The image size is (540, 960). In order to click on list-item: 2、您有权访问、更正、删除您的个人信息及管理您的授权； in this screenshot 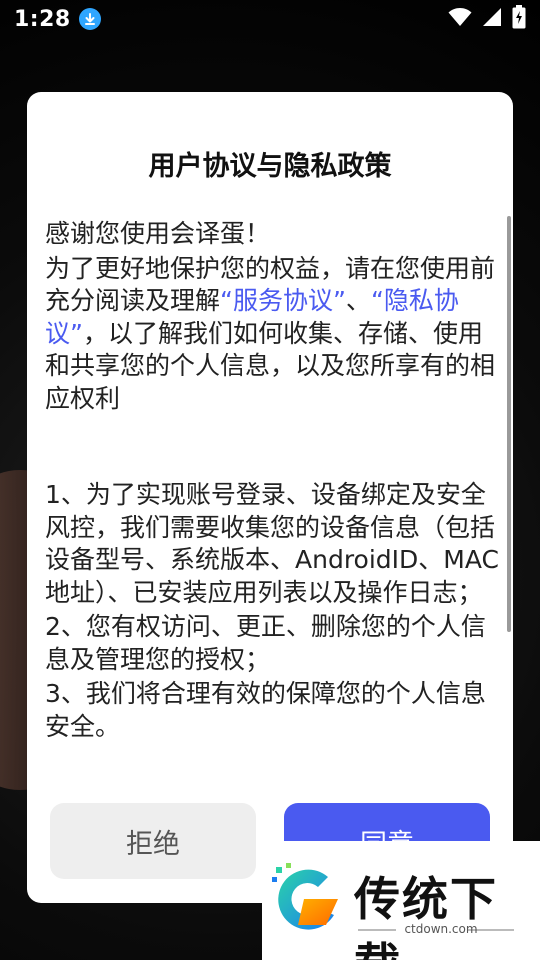, I will do `click(265, 643)`.